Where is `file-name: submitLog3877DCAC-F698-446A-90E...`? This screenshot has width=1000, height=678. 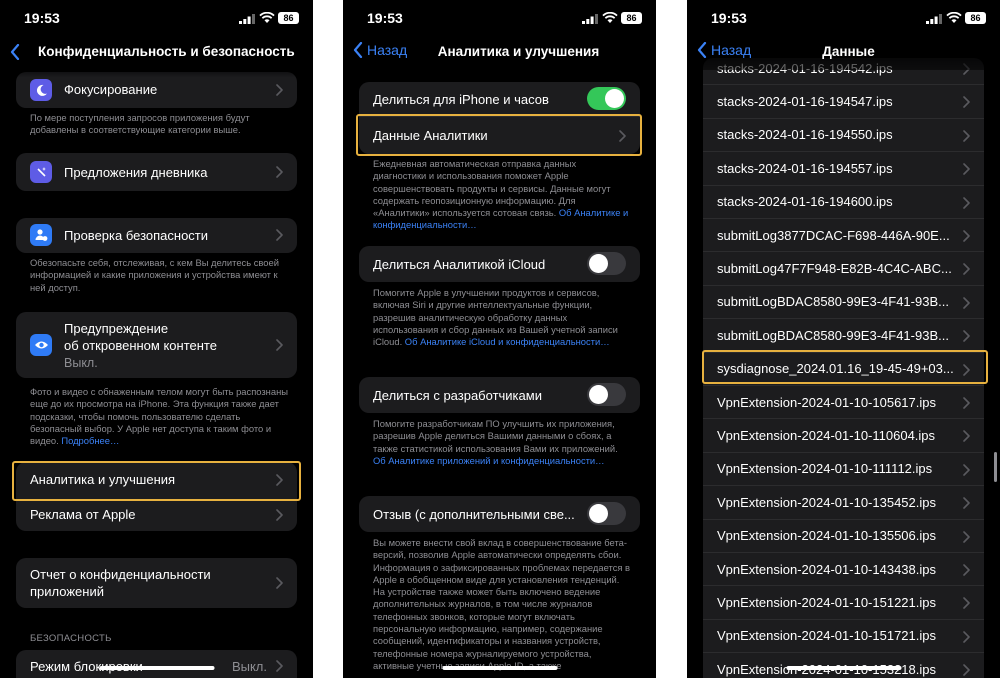 file-name: submitLog3877DCAC-F698-446A-90E... is located at coordinates (833, 235).